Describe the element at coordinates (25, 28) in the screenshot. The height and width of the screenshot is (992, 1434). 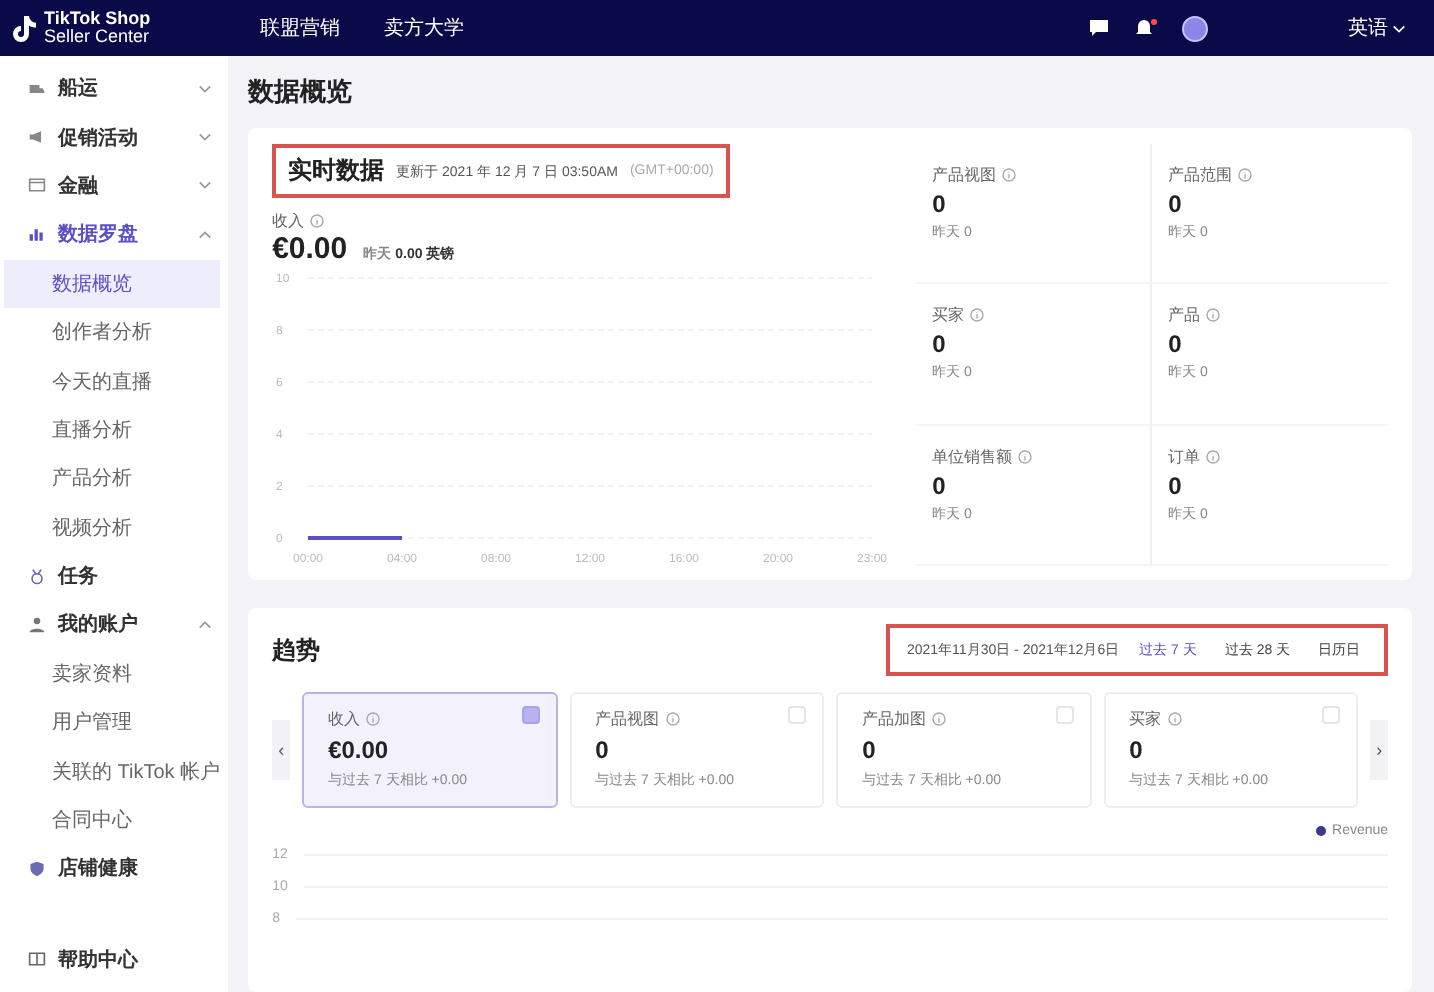
I see `music-note-logo-icon` at that location.